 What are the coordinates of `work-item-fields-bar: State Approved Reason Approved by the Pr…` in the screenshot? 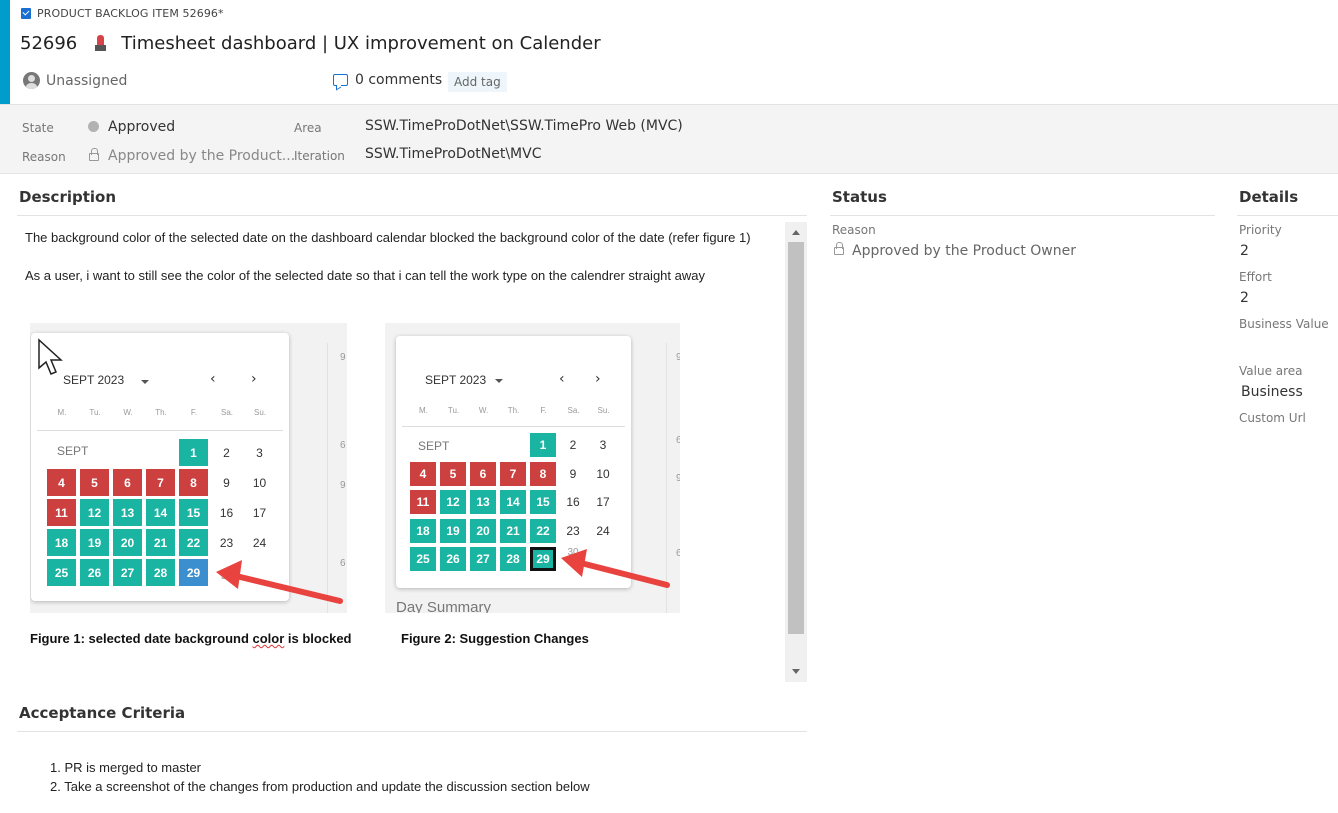 It's located at (669, 139).